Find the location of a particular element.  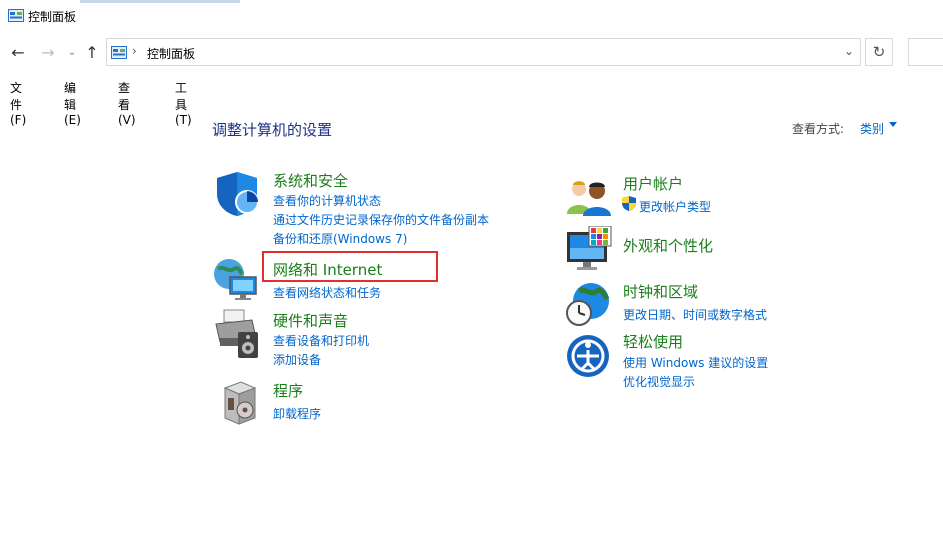

recent-locations-button: ⌄ is located at coordinates (72, 52).